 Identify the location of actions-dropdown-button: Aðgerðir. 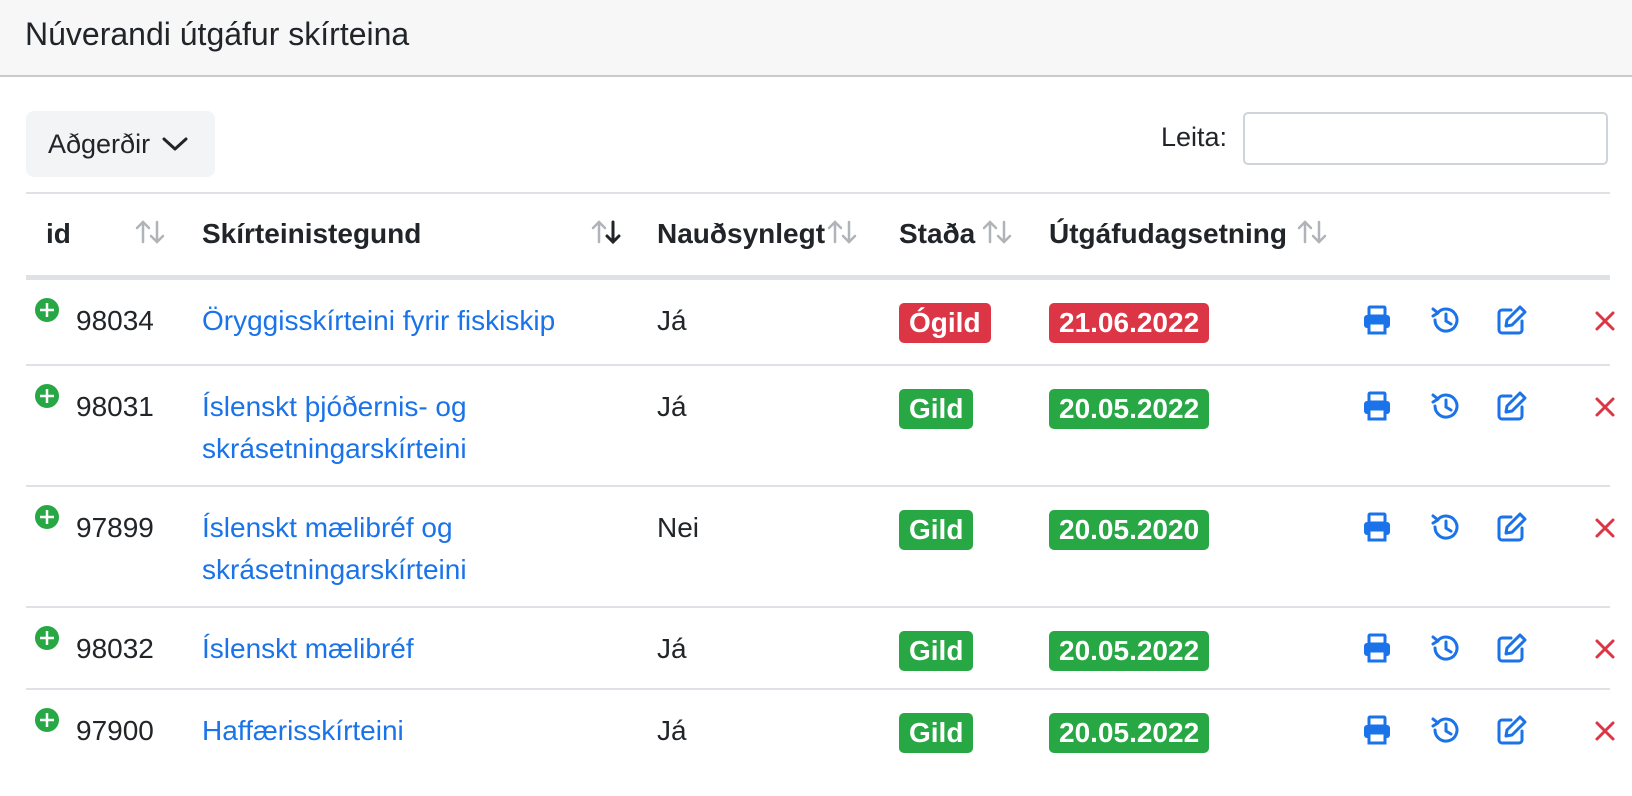
(120, 144).